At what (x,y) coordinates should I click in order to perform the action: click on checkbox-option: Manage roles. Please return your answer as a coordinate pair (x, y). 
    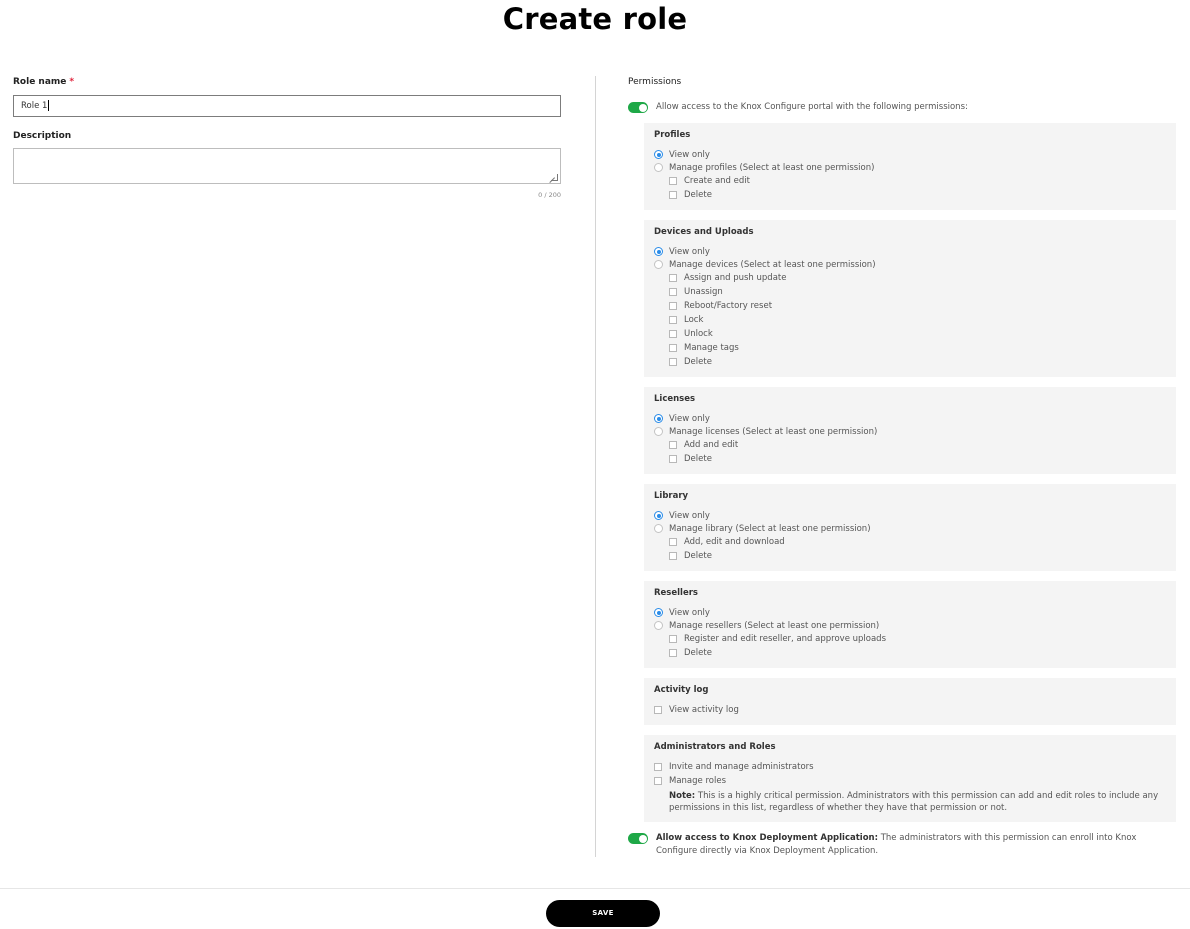
    Looking at the image, I should click on (910, 781).